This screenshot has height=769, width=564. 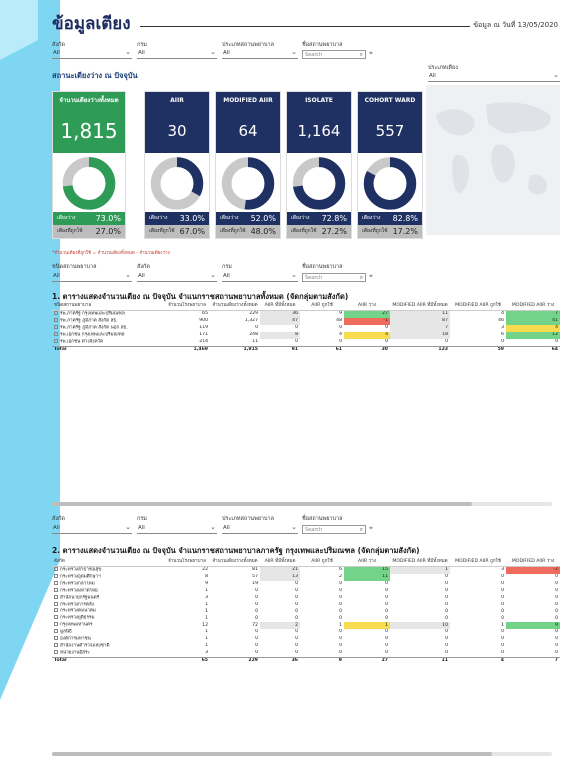 I want to click on table-row: องค์การมหาชน 1 0 0 0 0 0 0 0, so click(x=306, y=639).